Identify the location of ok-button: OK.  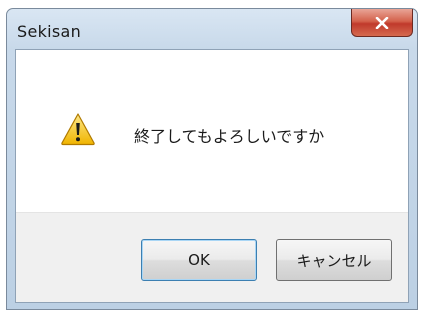
(199, 260).